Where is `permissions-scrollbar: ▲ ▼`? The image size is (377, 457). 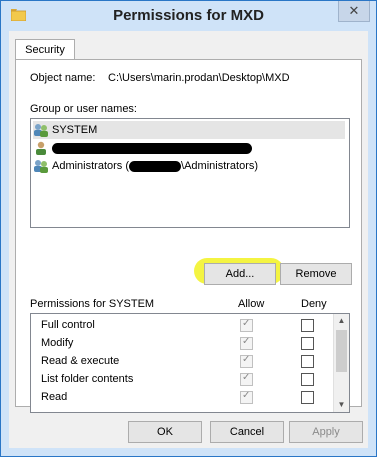 permissions-scrollbar: ▲ ▼ is located at coordinates (341, 363).